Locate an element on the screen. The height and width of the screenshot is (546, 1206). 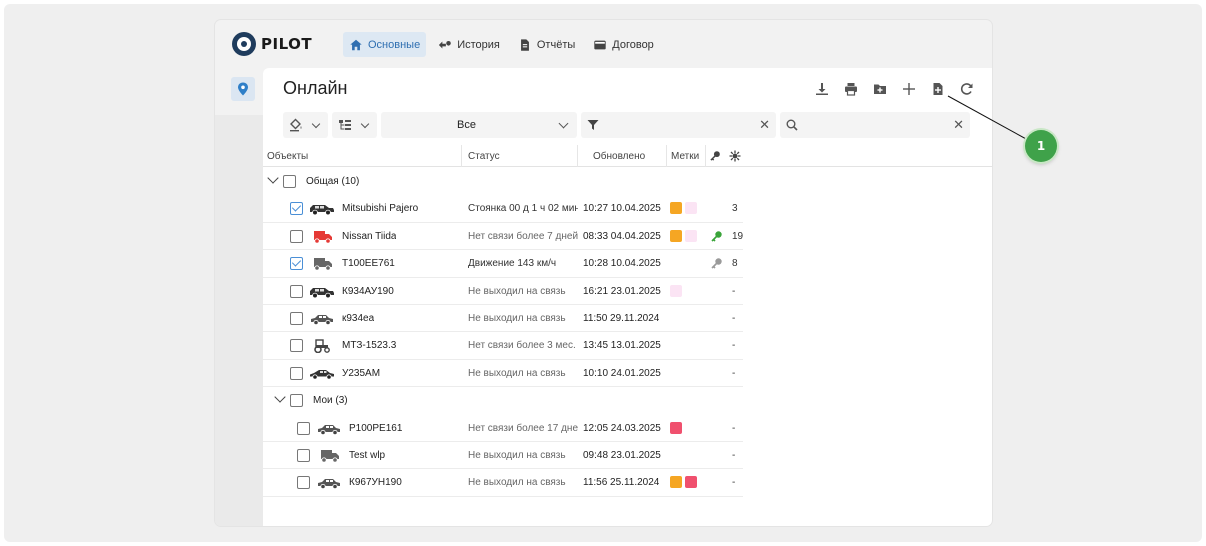
annotation-badge: 1 is located at coordinates (1041, 146).